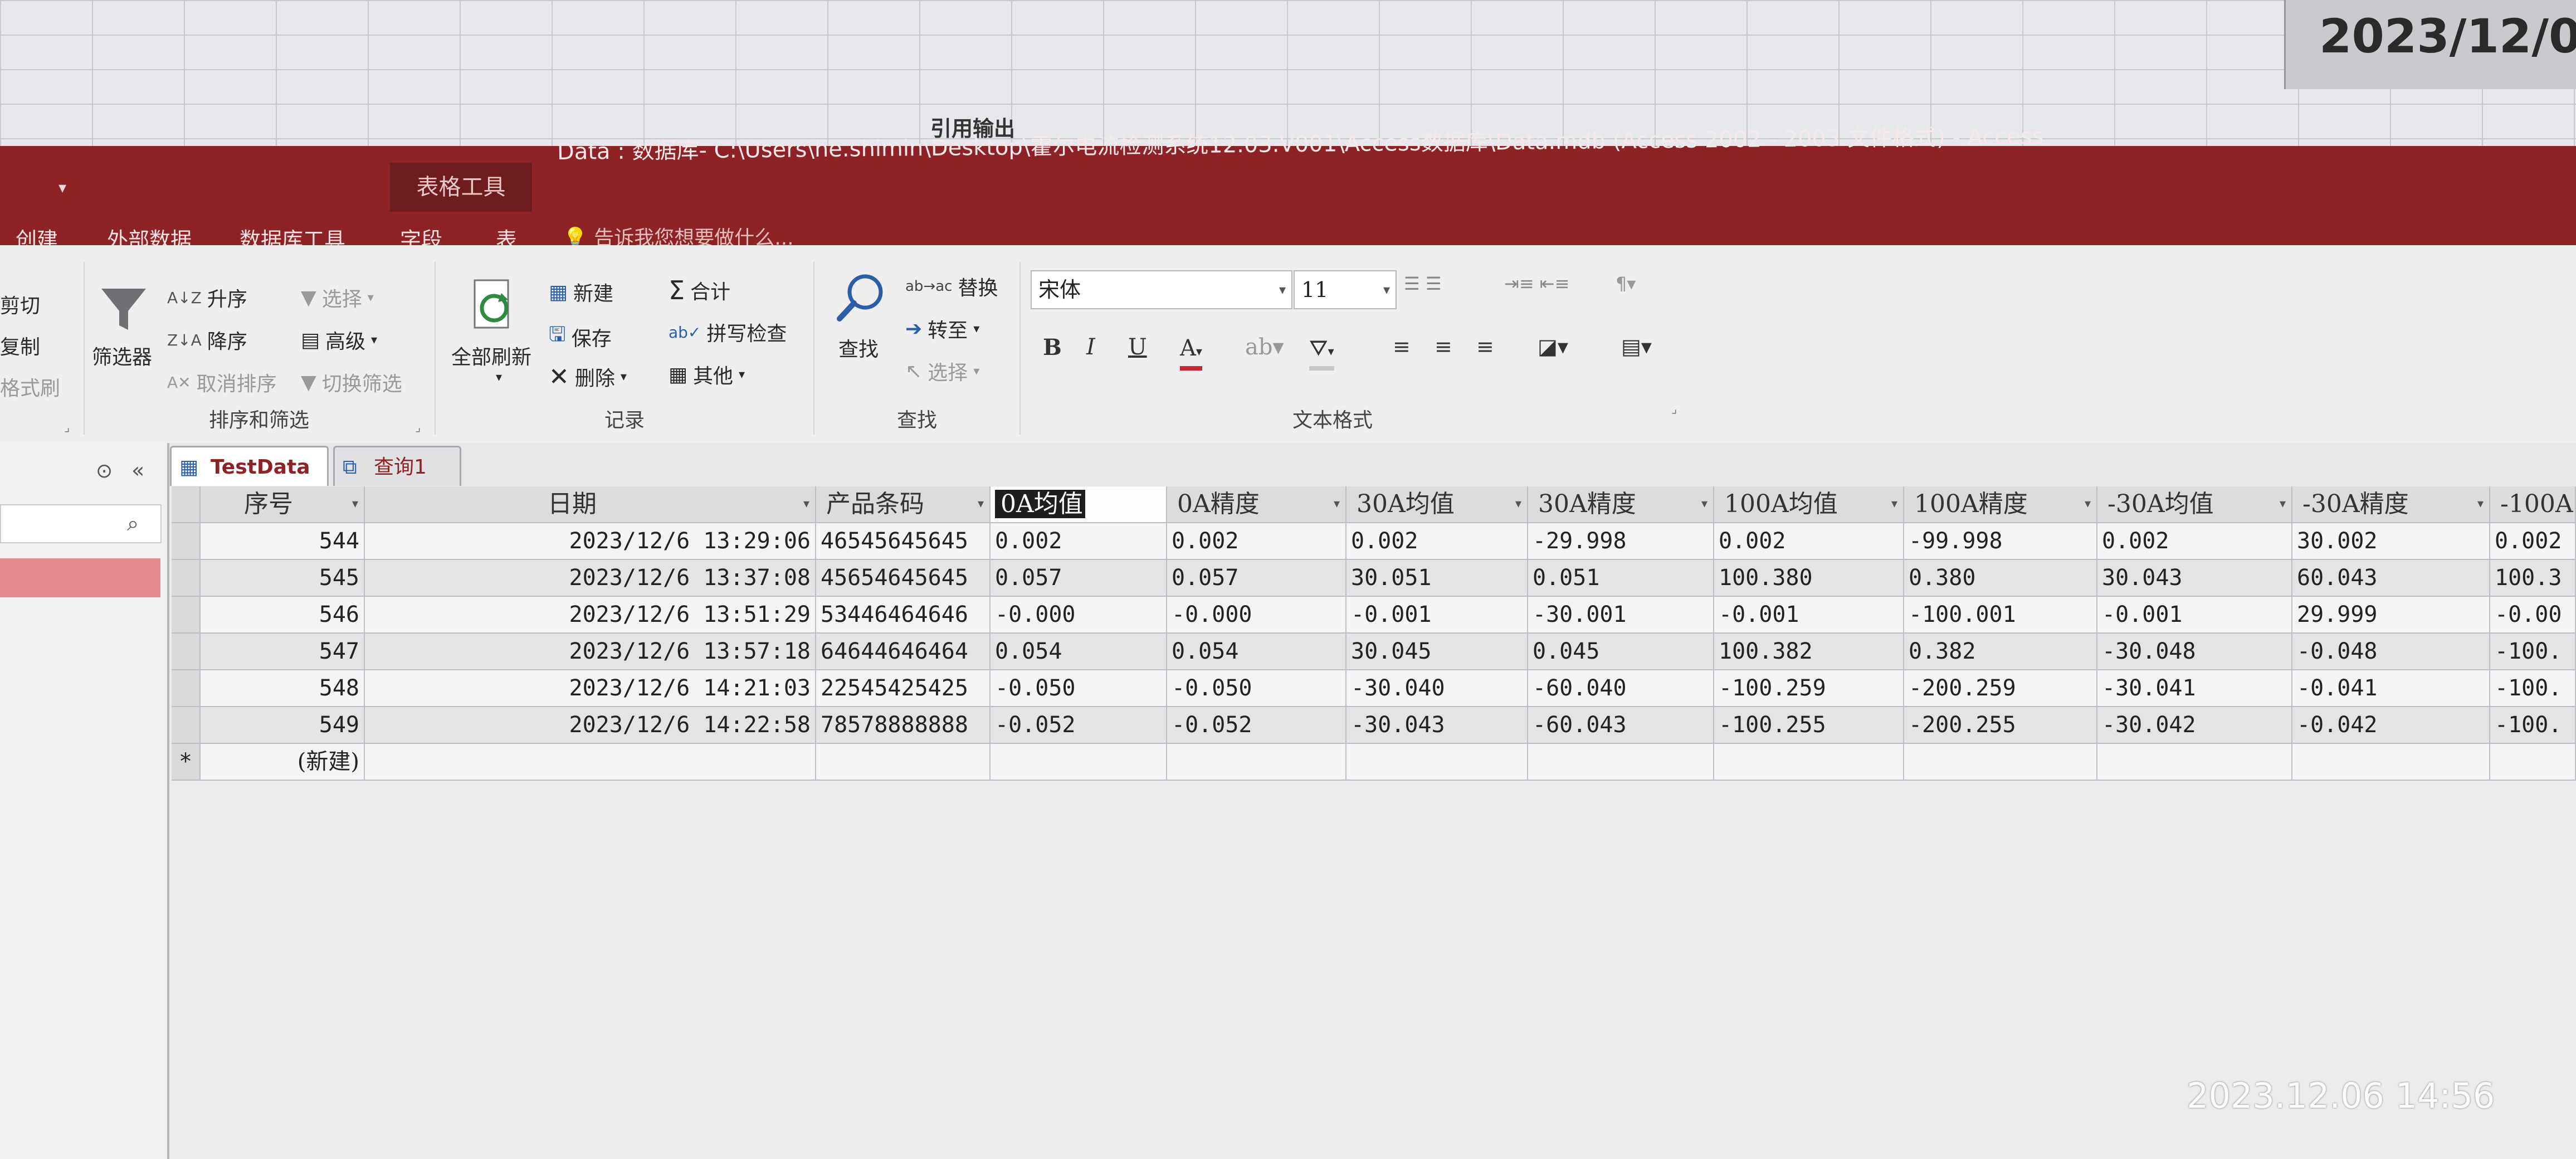 This screenshot has height=1159, width=2576. Describe the element at coordinates (104, 472) in the screenshot. I see `nav-dropdown-icon: ⊙` at that location.